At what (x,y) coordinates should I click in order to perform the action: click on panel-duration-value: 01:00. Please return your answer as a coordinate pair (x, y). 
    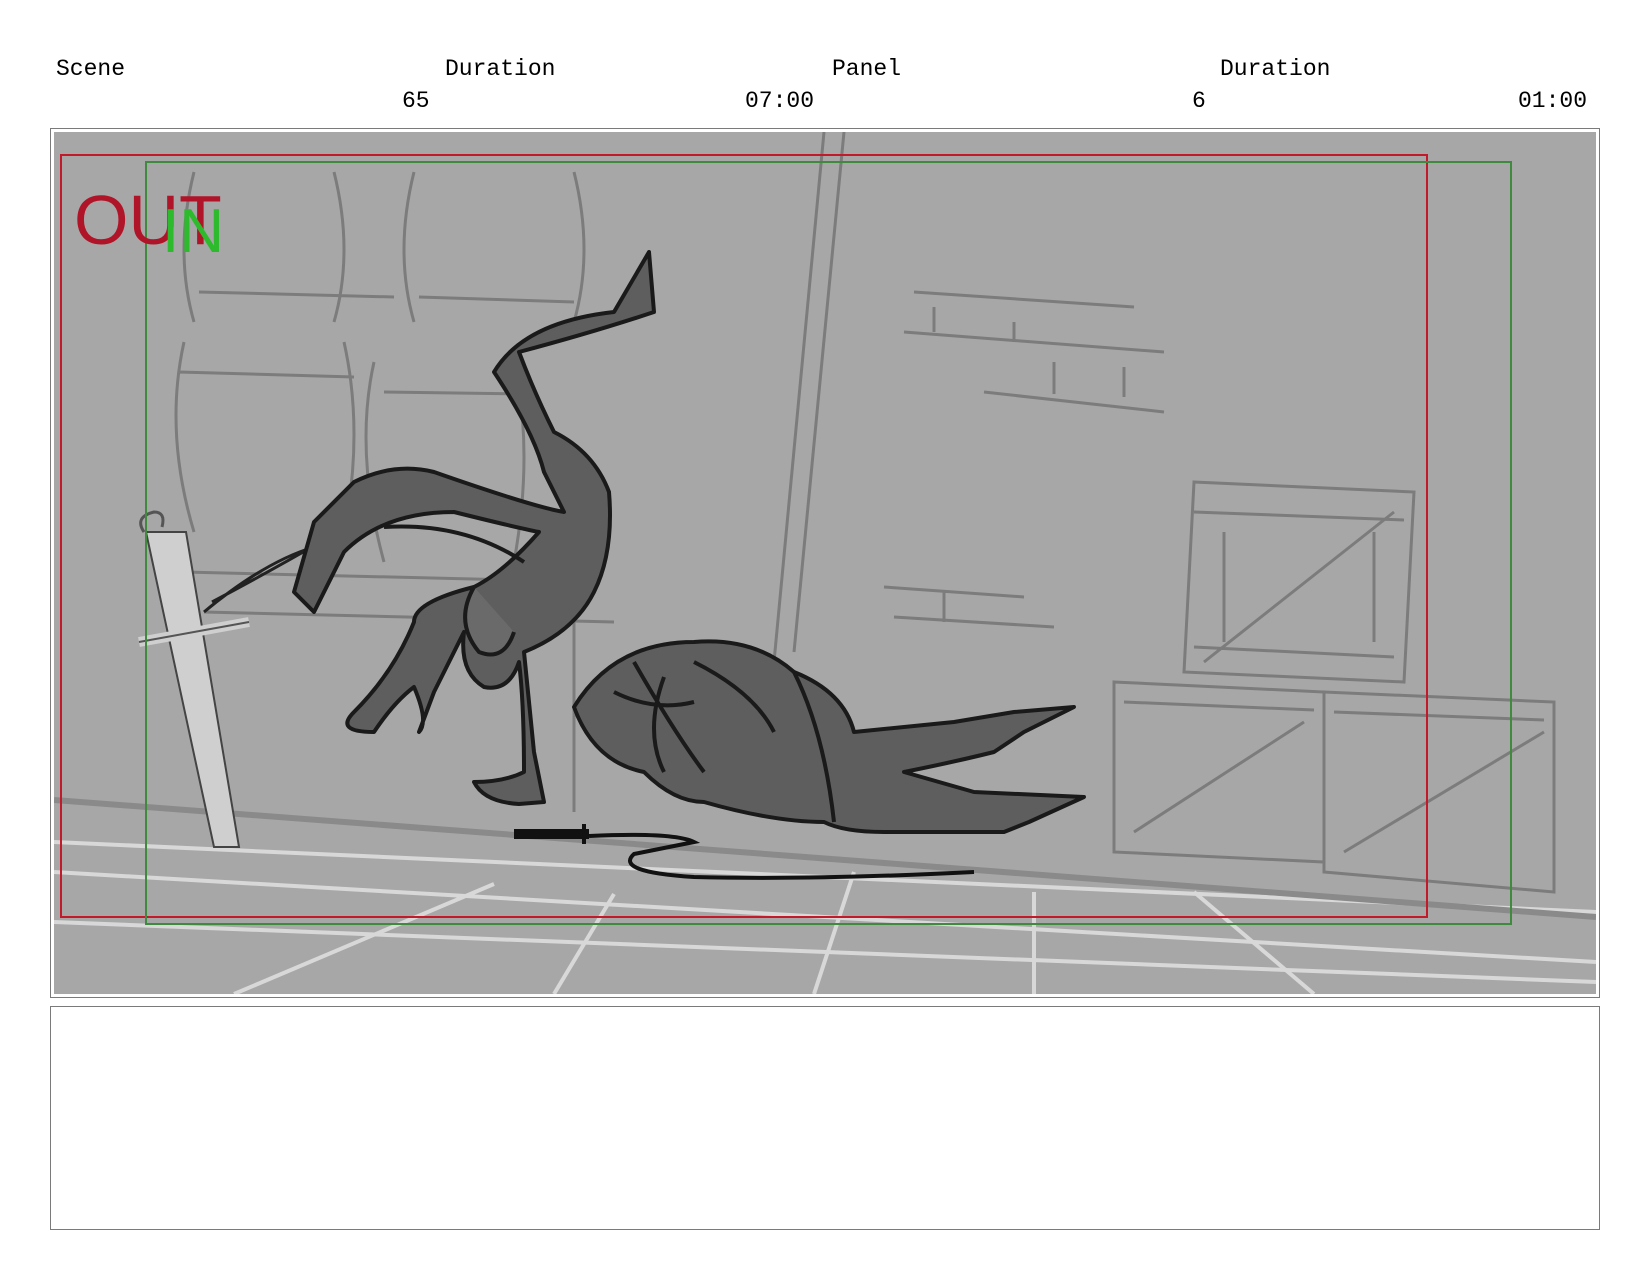
    Looking at the image, I should click on (1553, 101).